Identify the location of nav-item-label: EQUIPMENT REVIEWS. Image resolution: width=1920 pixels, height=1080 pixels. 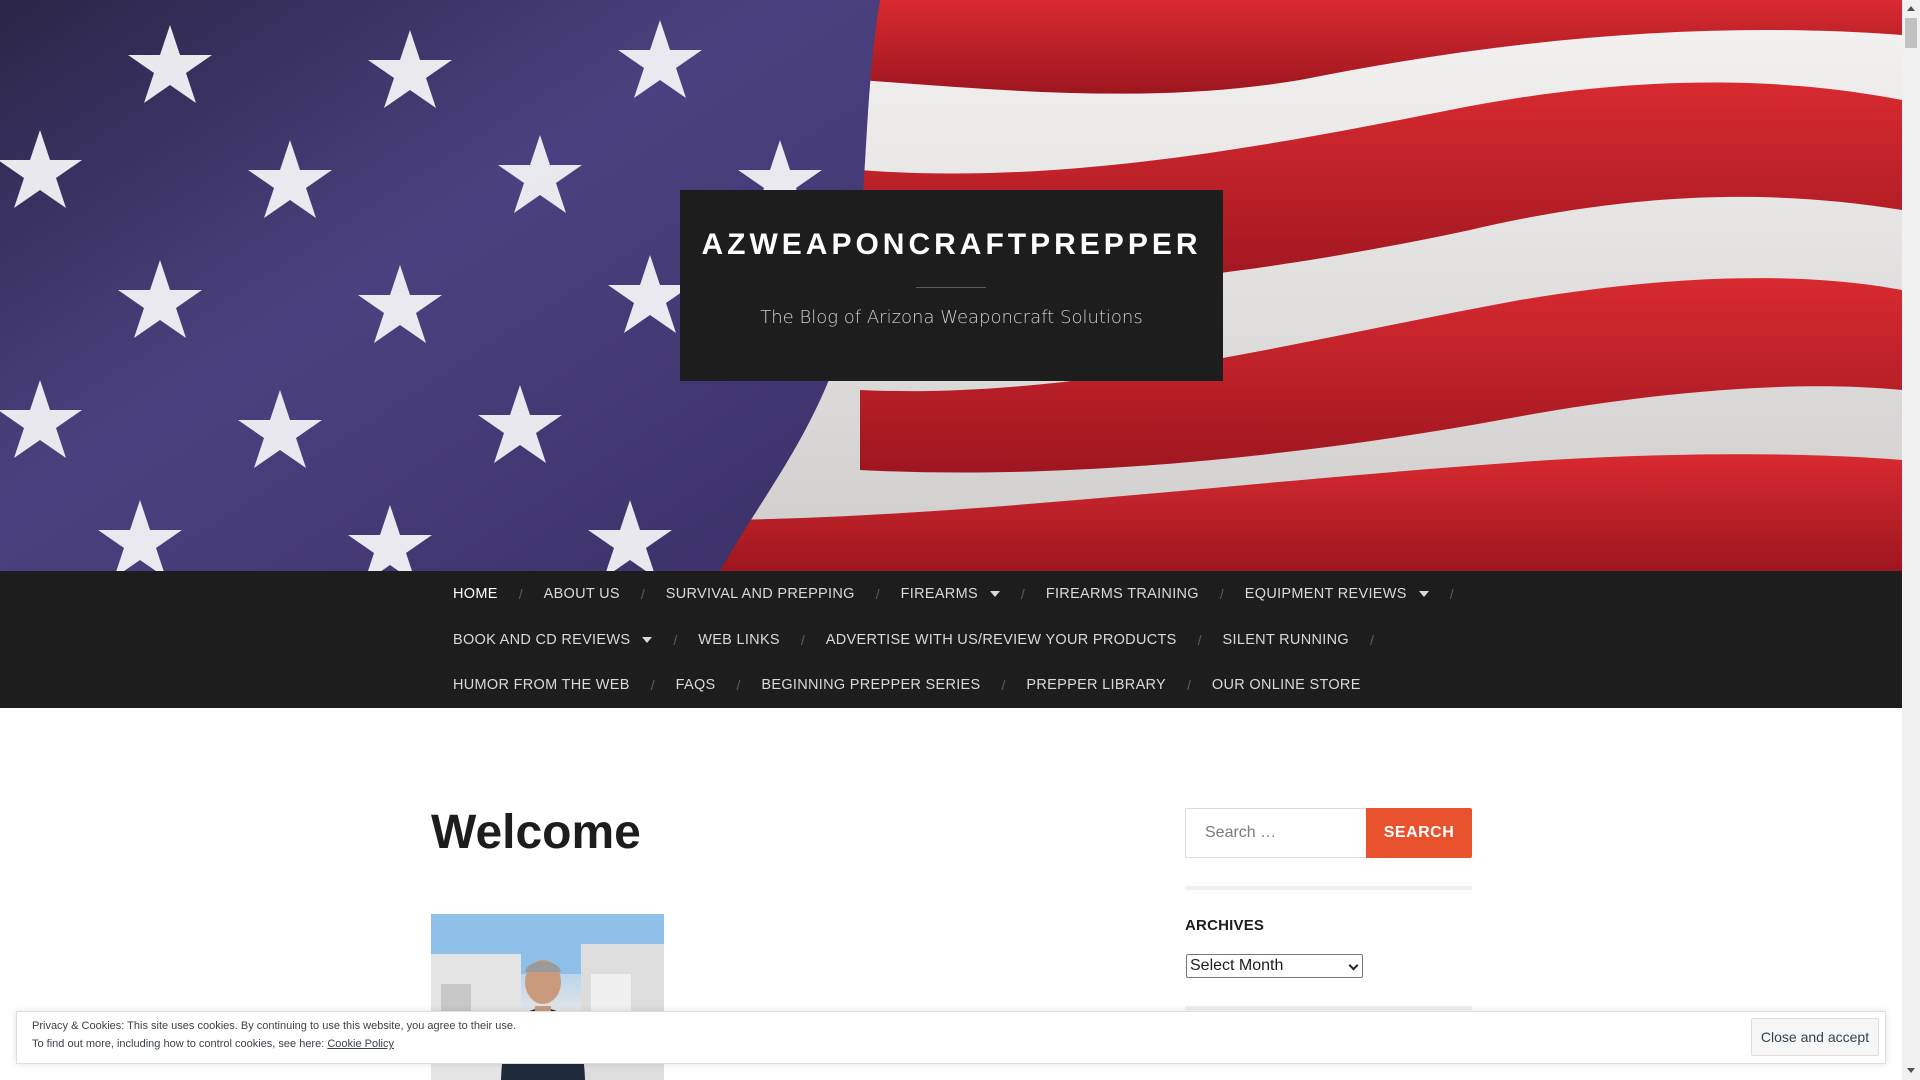
(1325, 594).